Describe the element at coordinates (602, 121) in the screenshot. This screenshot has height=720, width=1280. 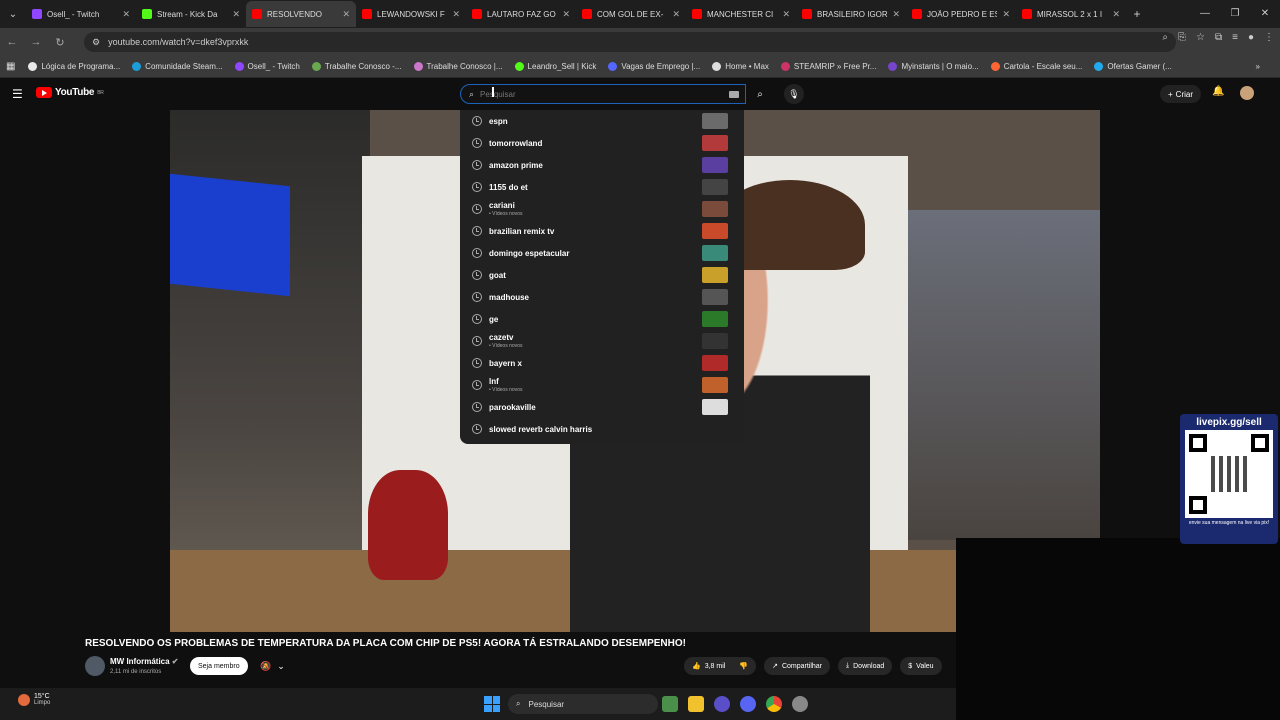
I see `search-suggestion: espn` at that location.